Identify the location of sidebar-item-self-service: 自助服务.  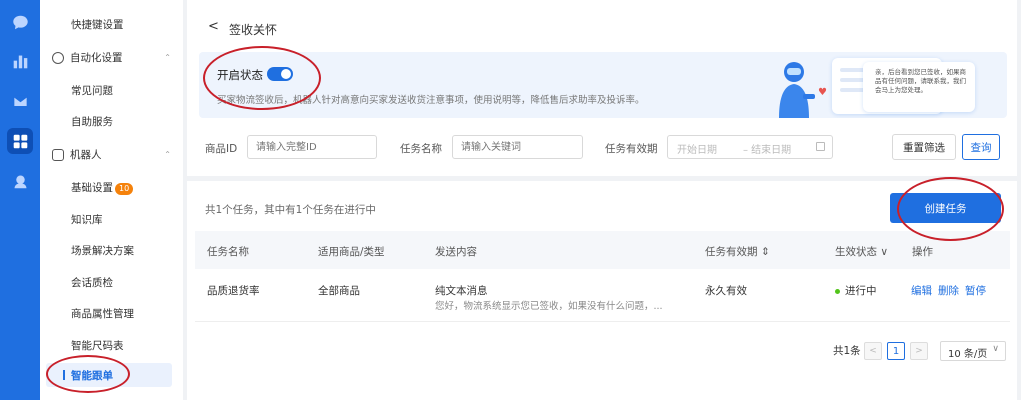
(92, 121).